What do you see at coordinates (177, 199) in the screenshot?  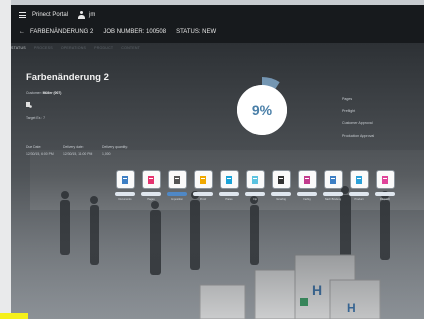 I see `step-label: Imposition` at bounding box center [177, 199].